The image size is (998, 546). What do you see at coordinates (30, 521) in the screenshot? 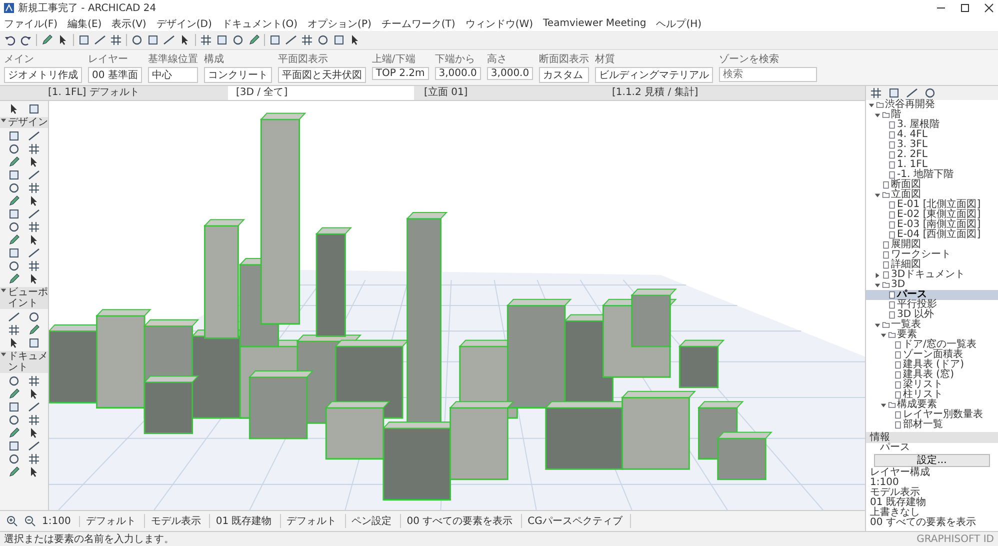
I see `zoom-out-icon` at bounding box center [30, 521].